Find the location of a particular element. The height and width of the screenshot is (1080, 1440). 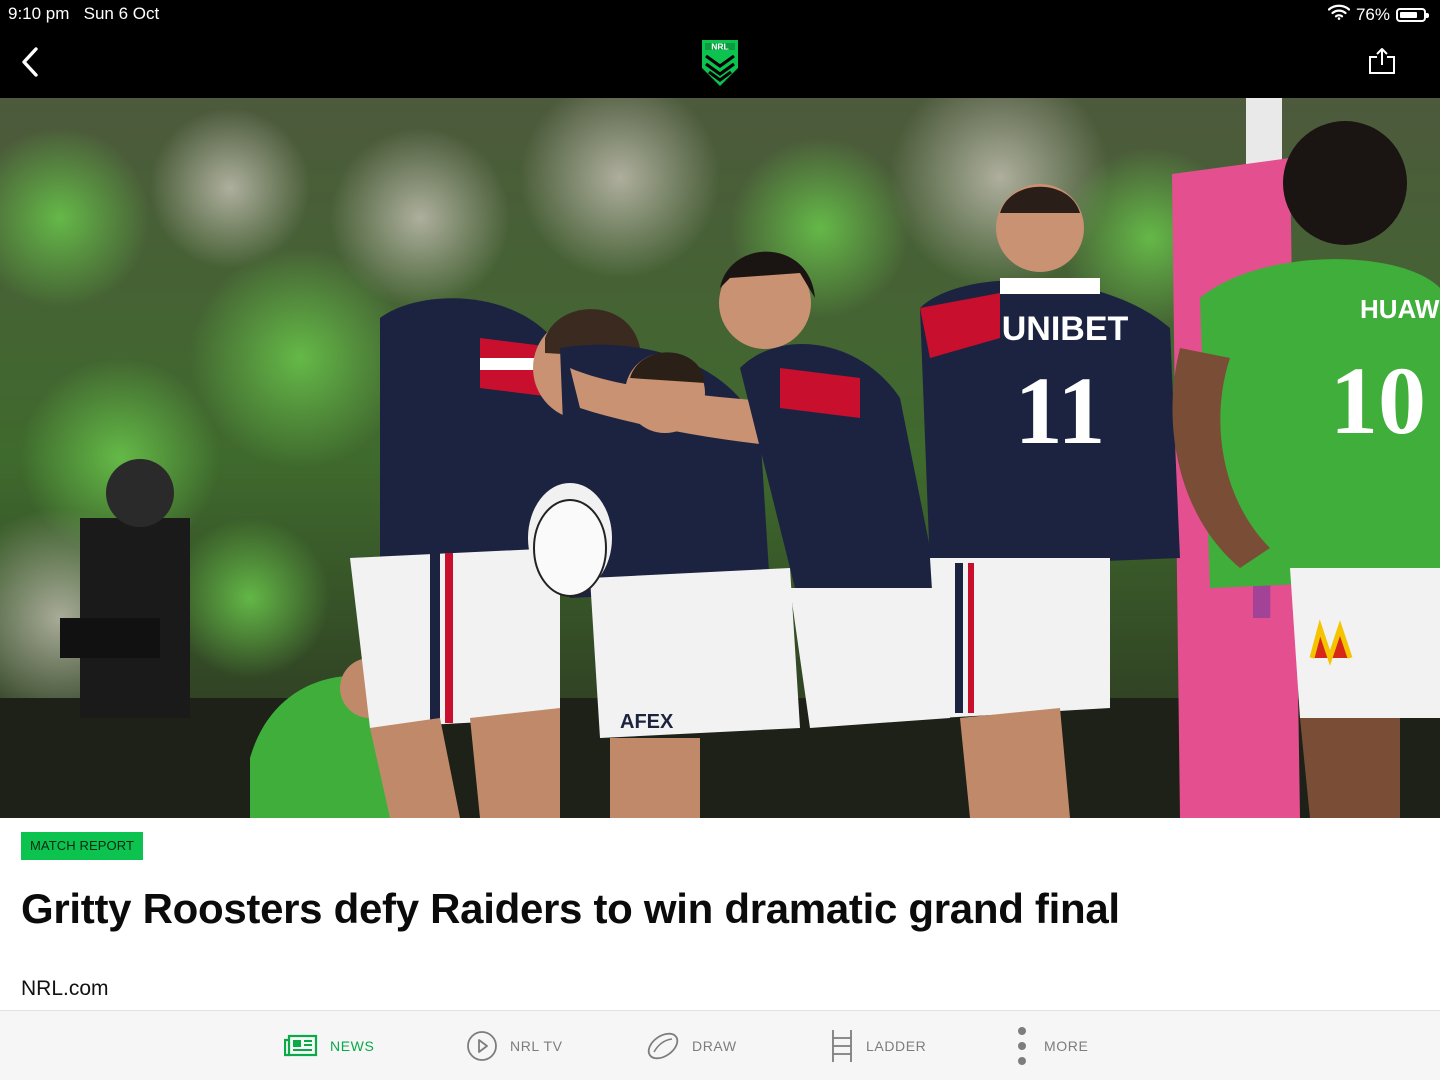

raider-number: 10 is located at coordinates (1378, 400).